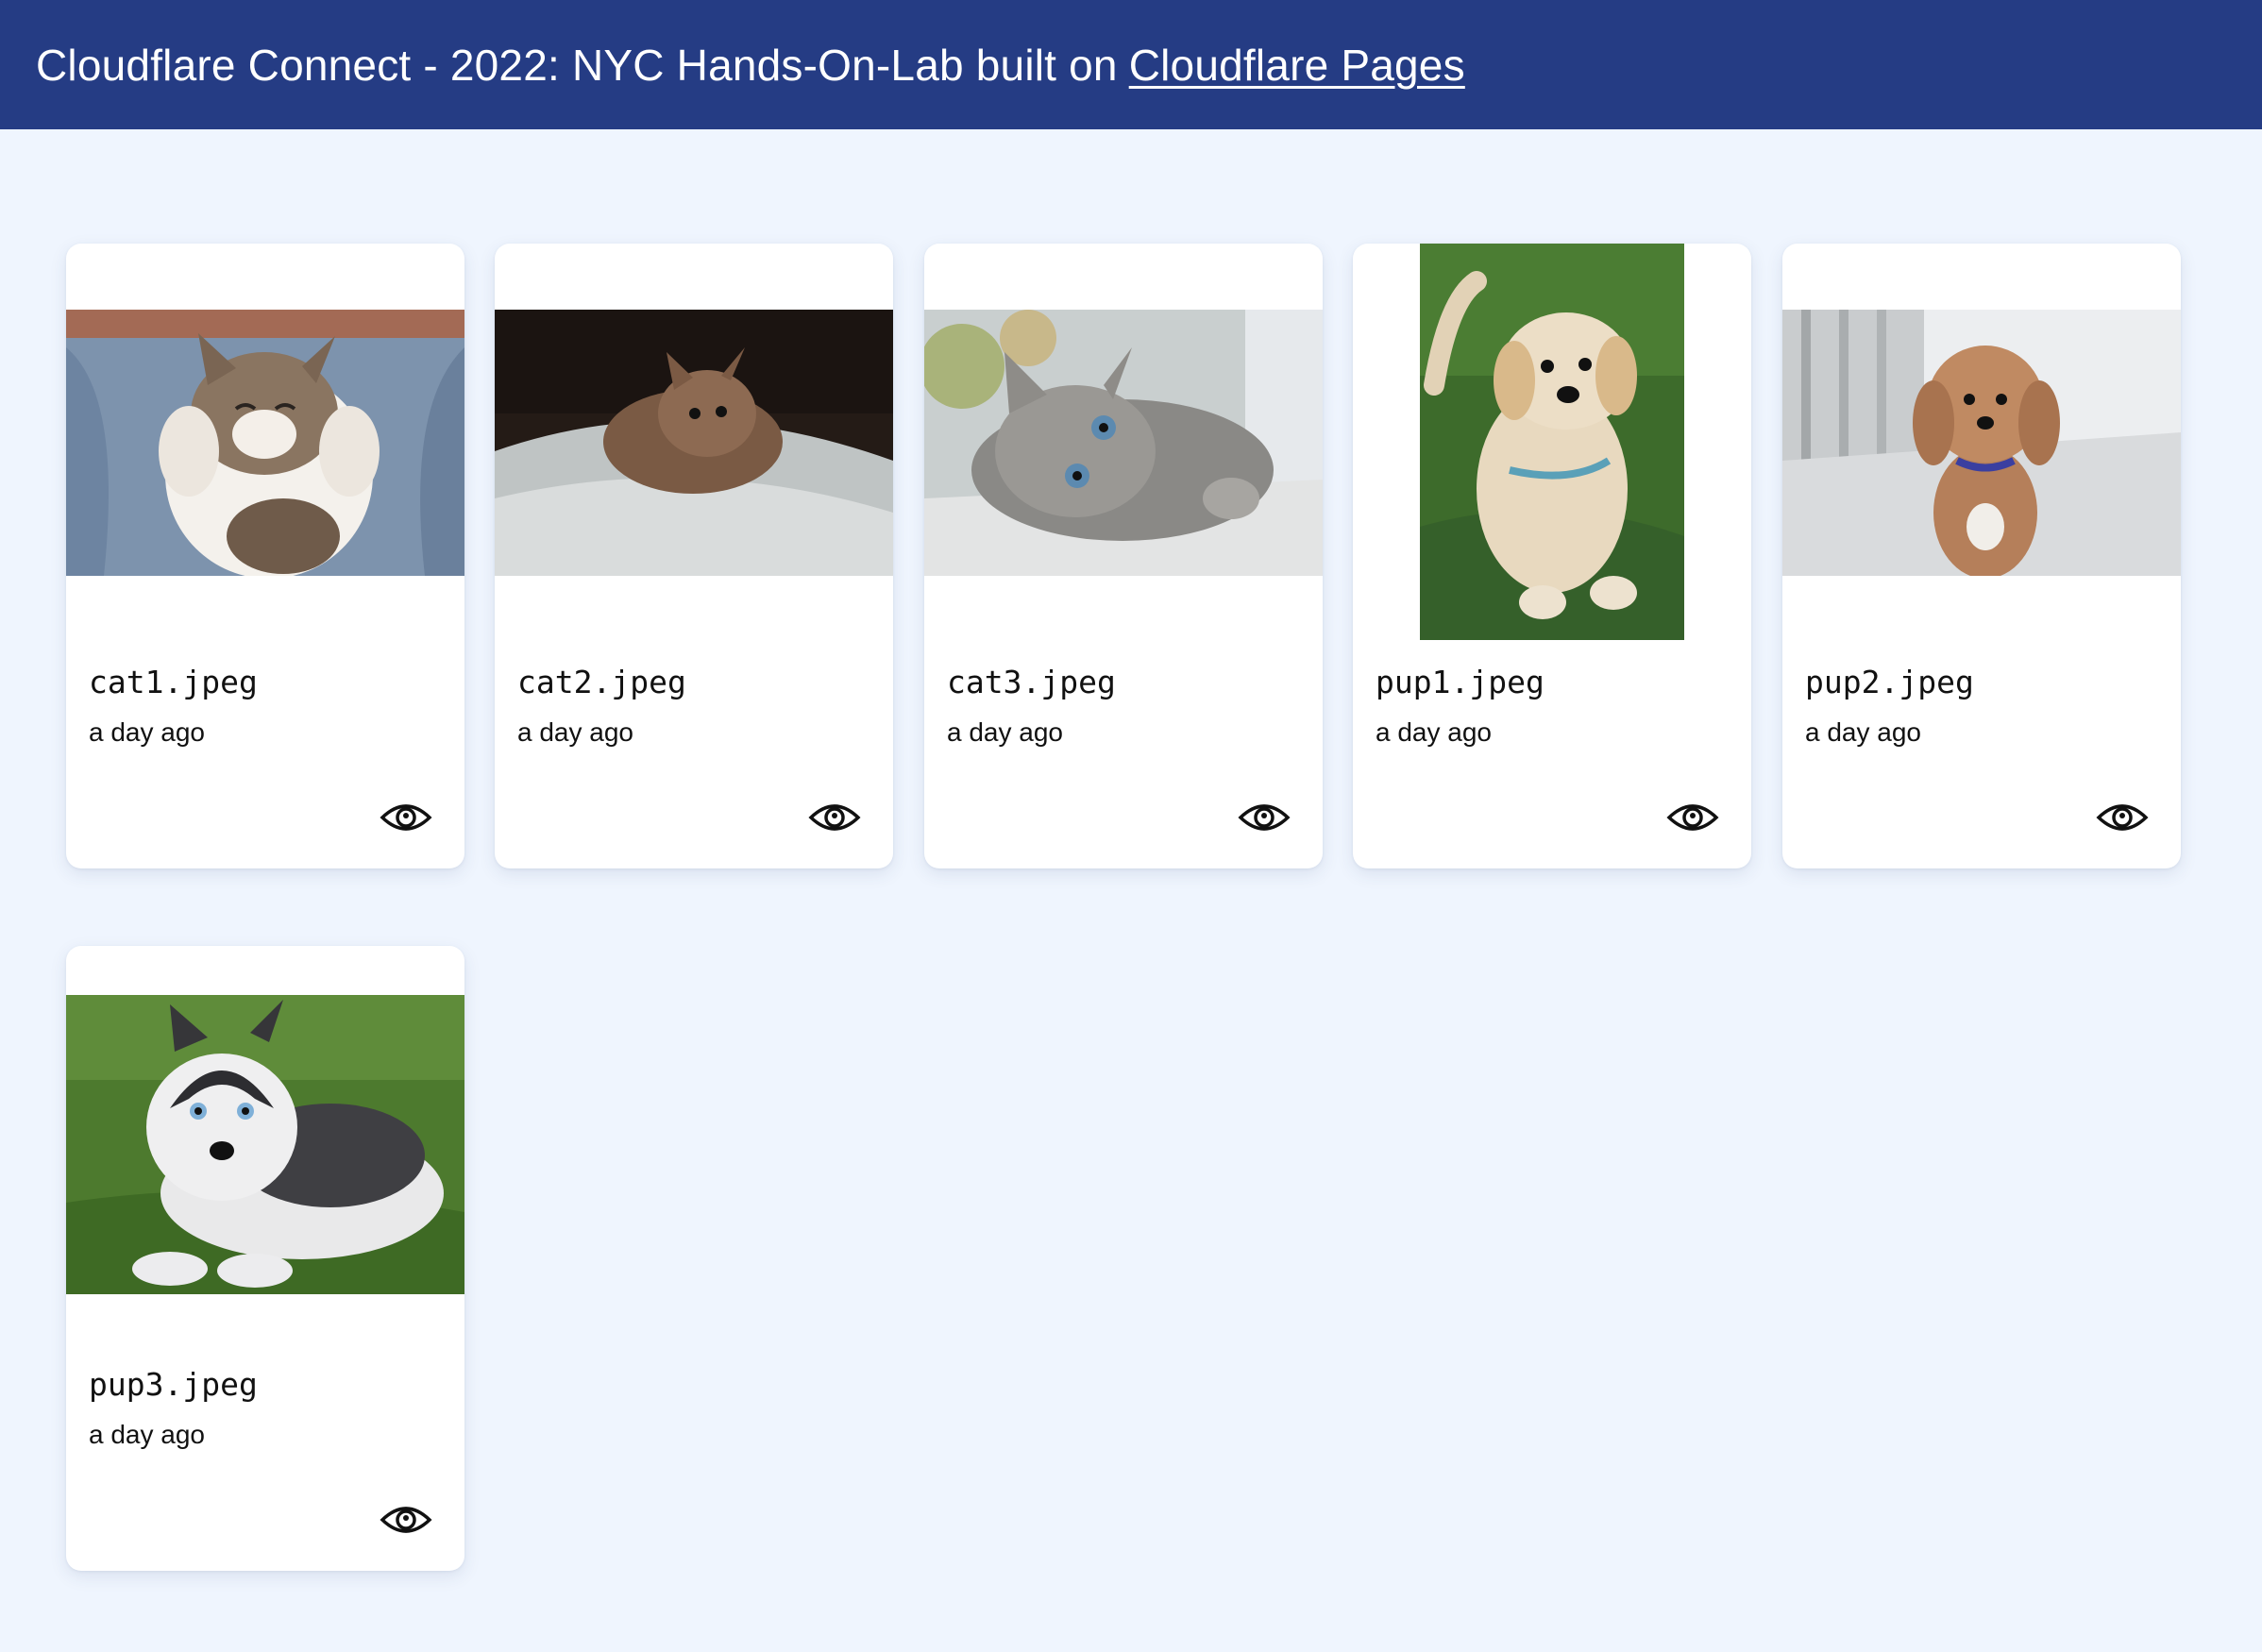 The height and width of the screenshot is (1652, 2262). I want to click on file-card: pup1.jpeg a day ago, so click(1552, 556).